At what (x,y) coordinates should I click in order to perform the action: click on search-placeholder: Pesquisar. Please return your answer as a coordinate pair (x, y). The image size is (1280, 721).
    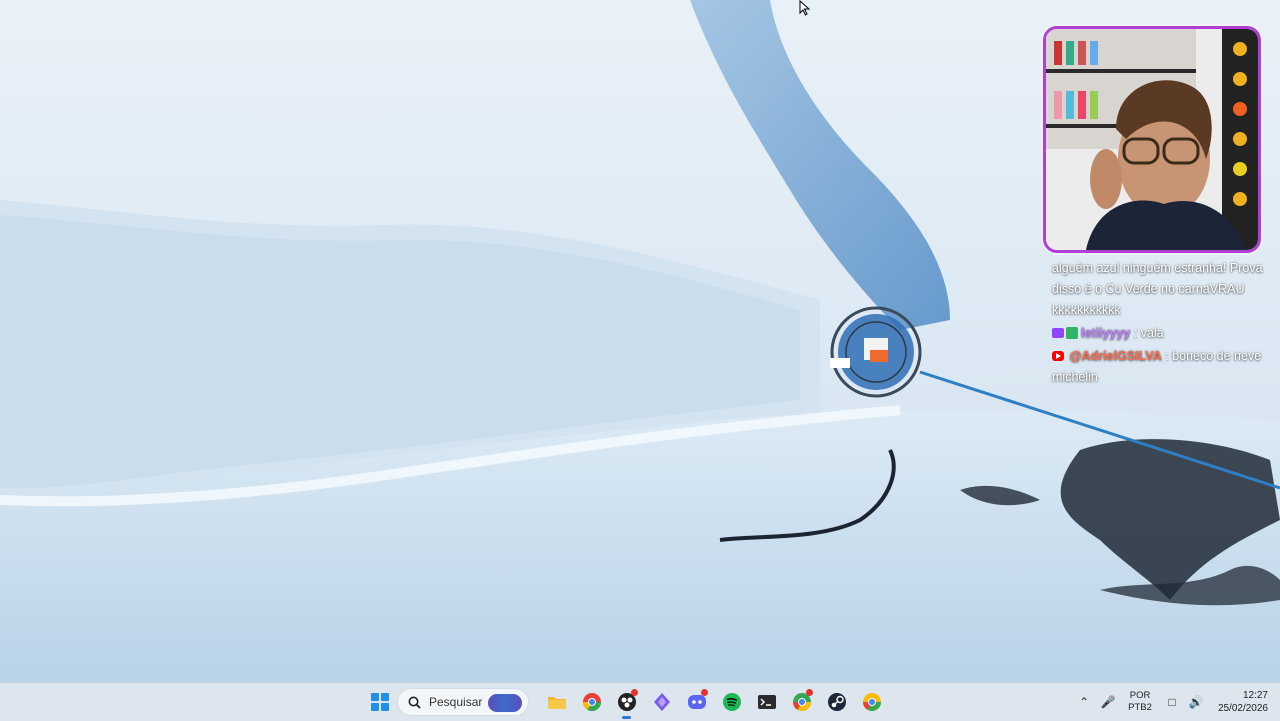
    Looking at the image, I should click on (456, 702).